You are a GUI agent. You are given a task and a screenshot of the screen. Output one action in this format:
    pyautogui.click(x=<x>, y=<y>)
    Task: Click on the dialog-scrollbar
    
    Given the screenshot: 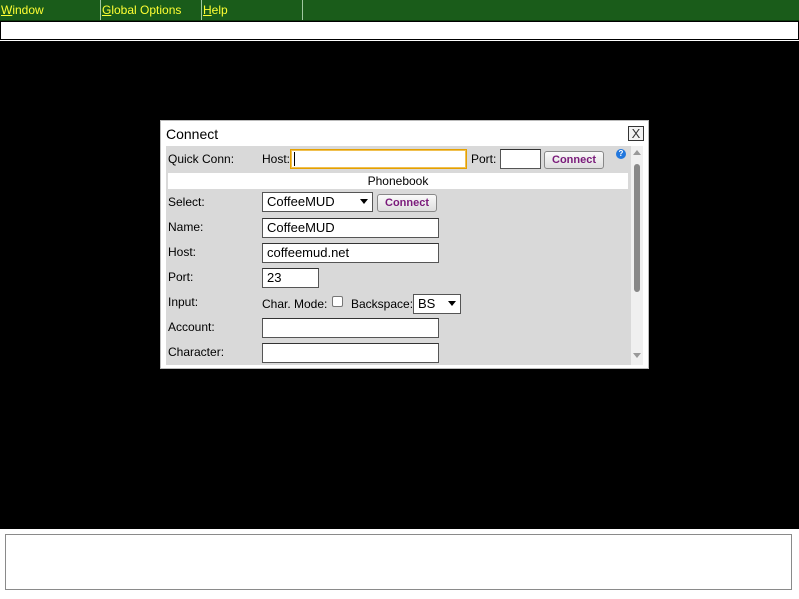 What is the action you would take?
    pyautogui.click(x=637, y=255)
    